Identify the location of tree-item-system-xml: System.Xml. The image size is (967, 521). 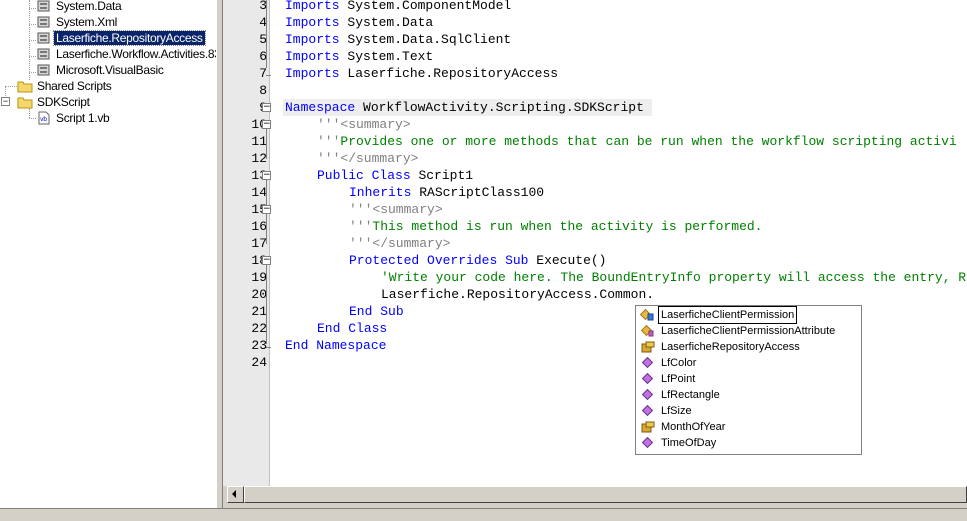
(77, 22).